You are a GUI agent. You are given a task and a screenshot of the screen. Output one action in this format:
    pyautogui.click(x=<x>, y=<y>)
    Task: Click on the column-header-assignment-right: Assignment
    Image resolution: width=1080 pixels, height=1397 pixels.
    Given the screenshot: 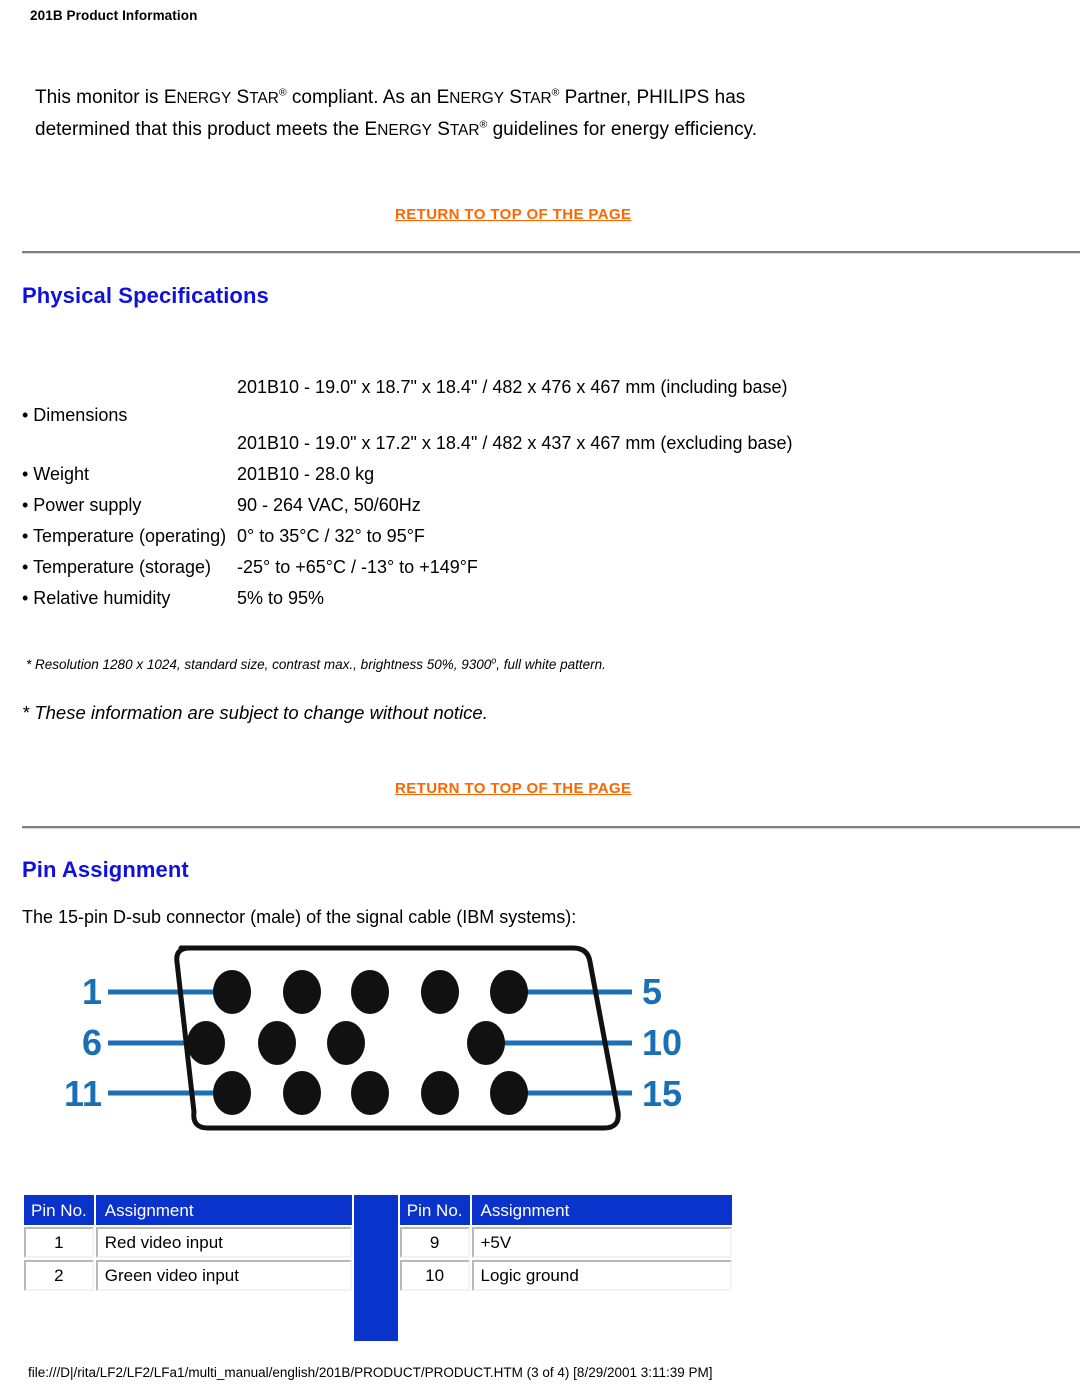 What is the action you would take?
    pyautogui.click(x=601, y=1210)
    